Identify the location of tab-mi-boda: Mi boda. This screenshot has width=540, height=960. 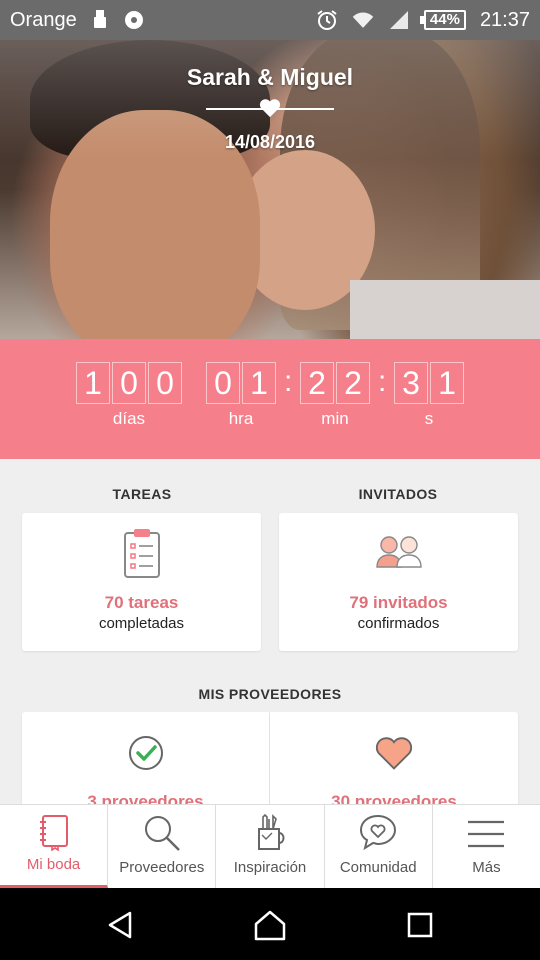
(54, 846).